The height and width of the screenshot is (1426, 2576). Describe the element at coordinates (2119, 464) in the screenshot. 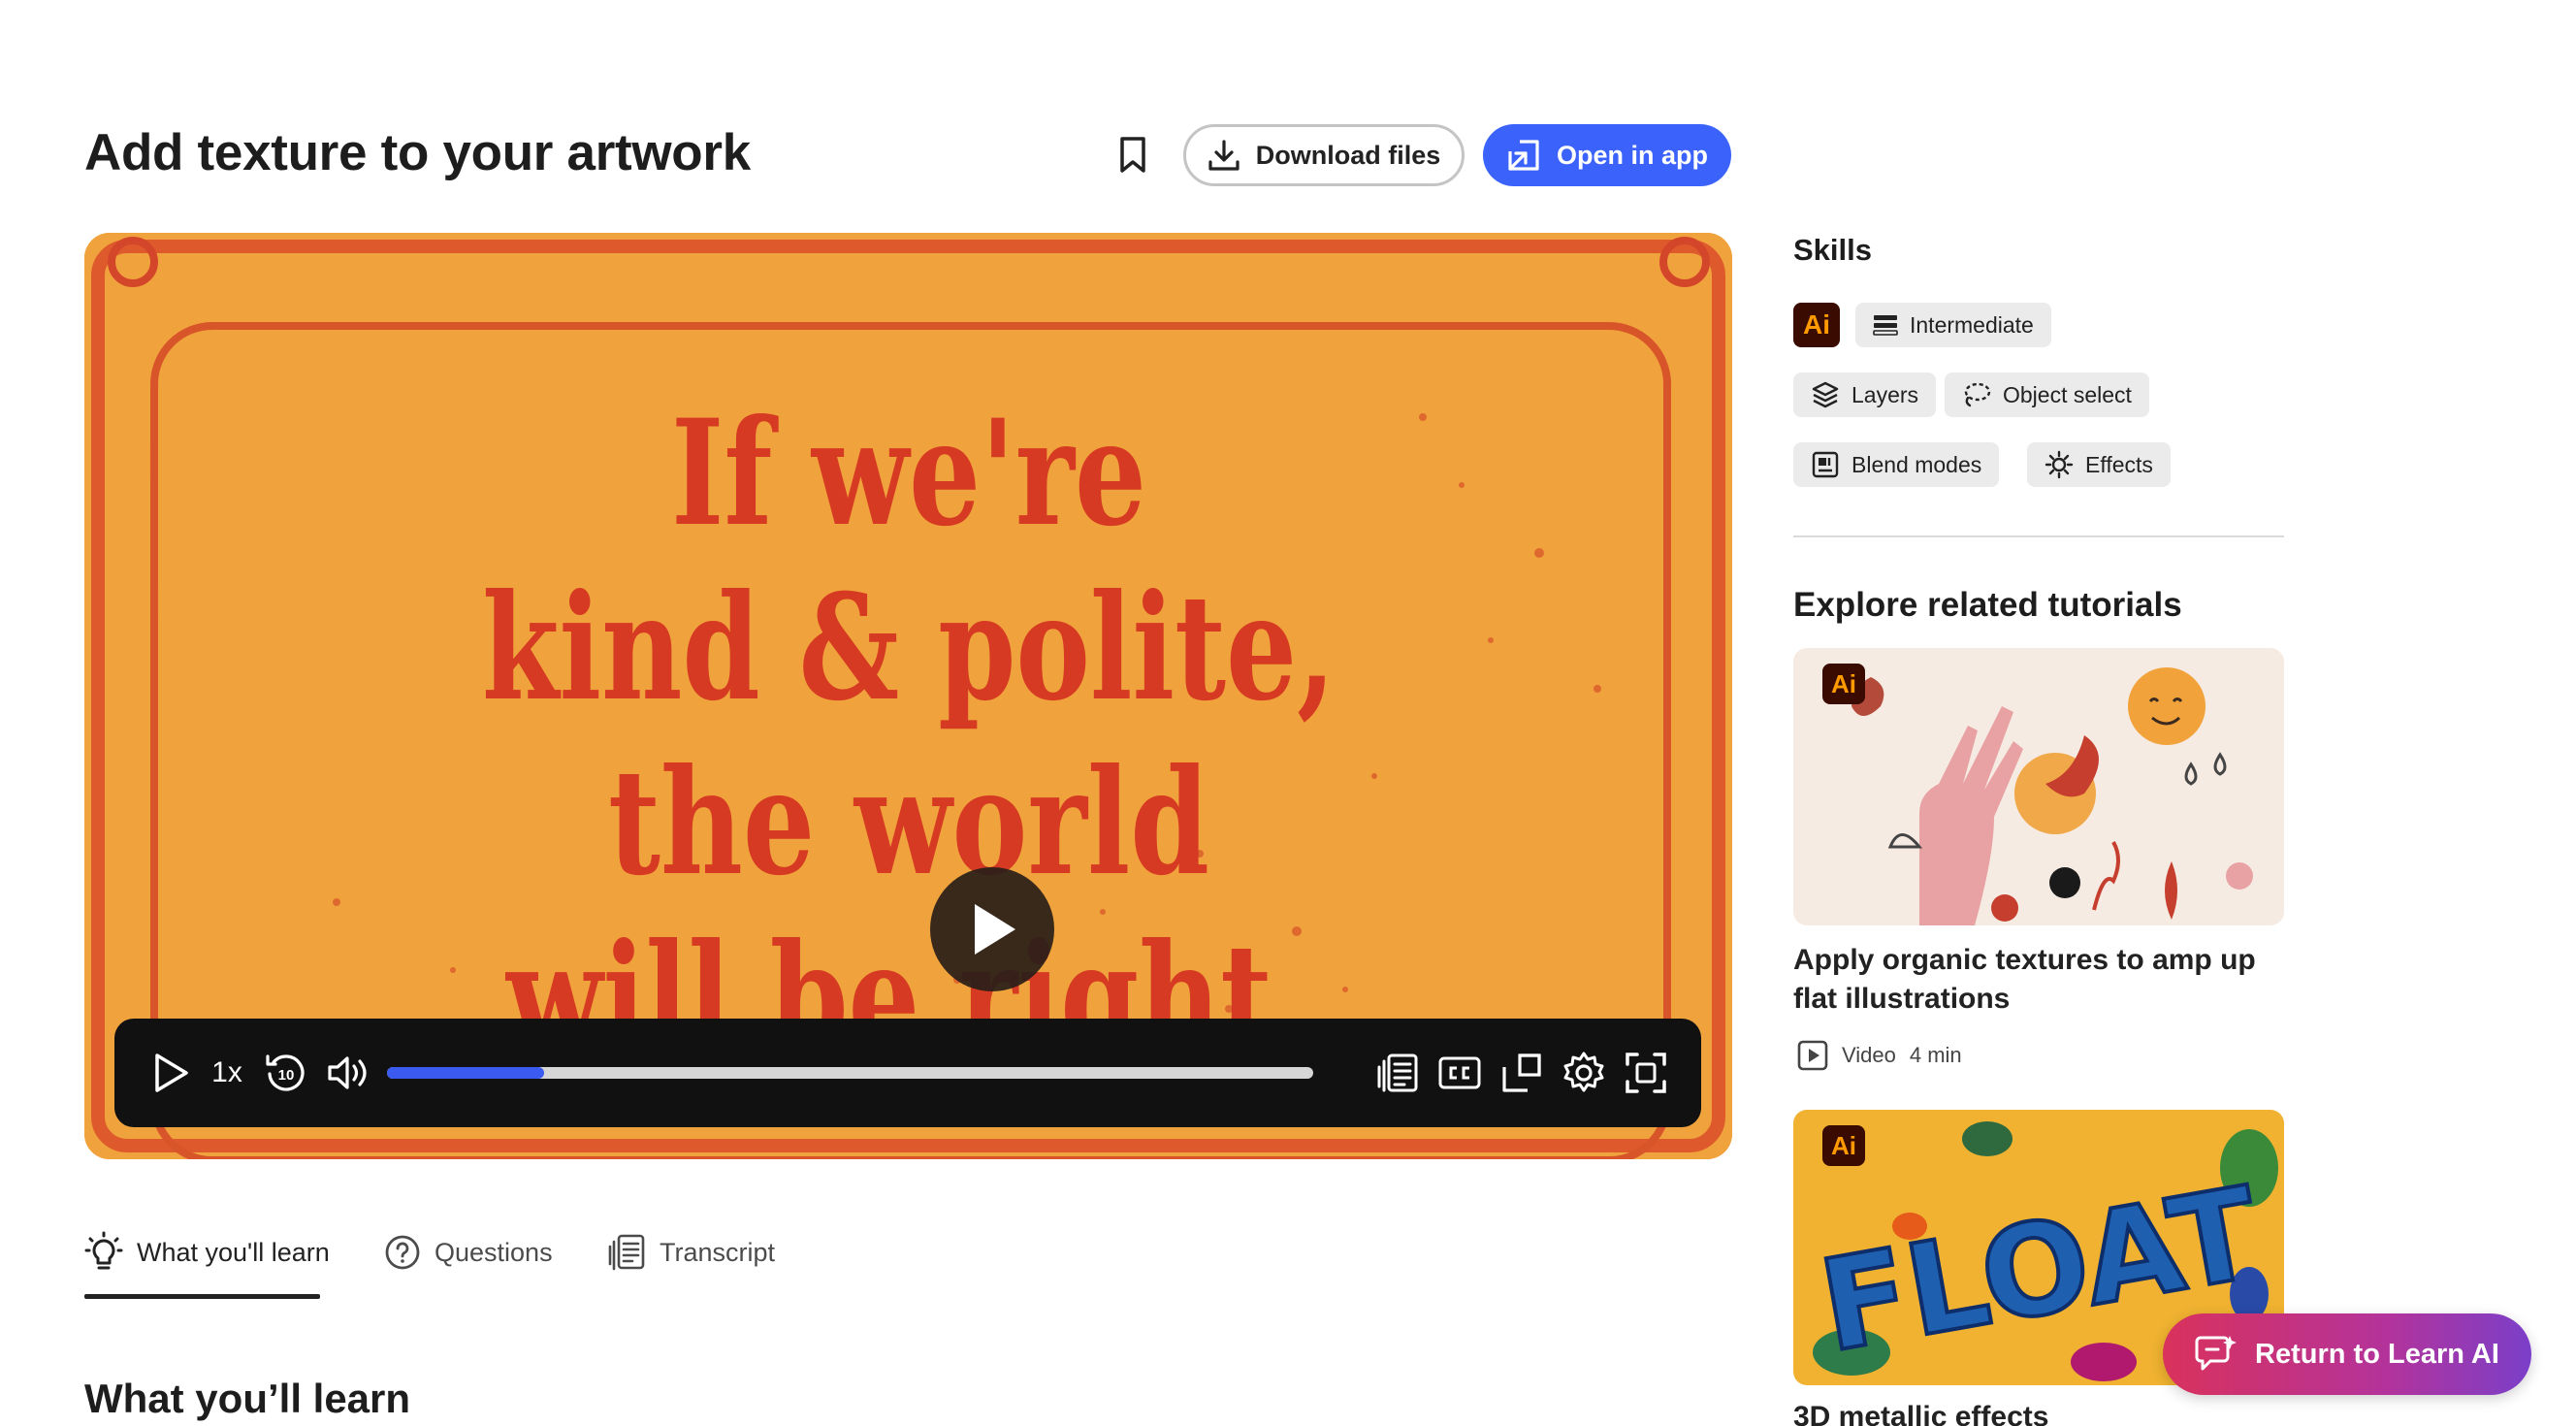

I see `skill-tag-label: Effects` at that location.